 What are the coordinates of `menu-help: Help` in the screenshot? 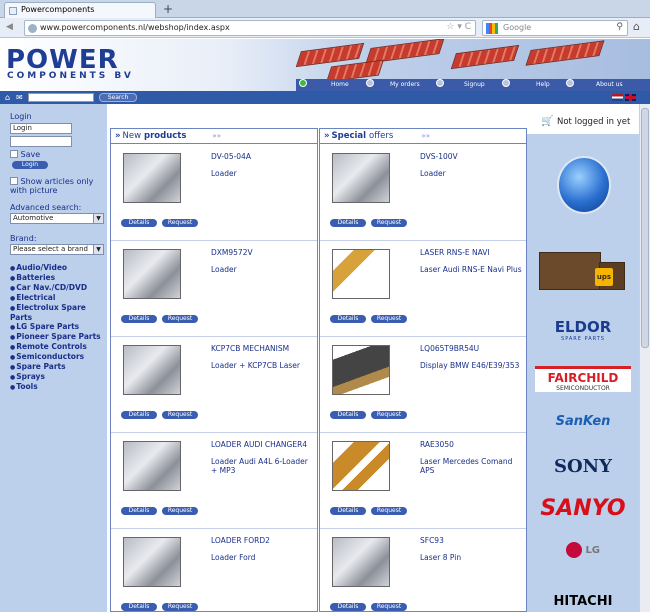 It's located at (532, 85).